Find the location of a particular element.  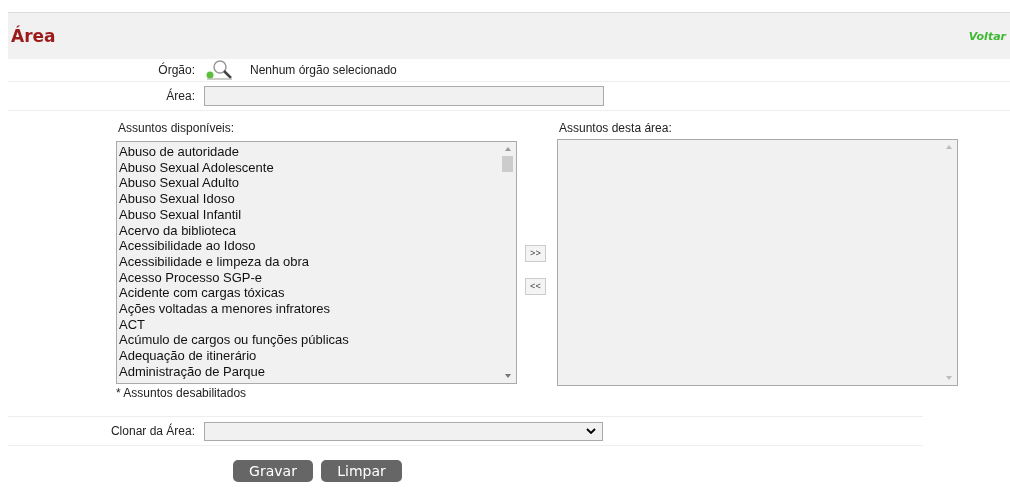

select-field is located at coordinates (403, 431).